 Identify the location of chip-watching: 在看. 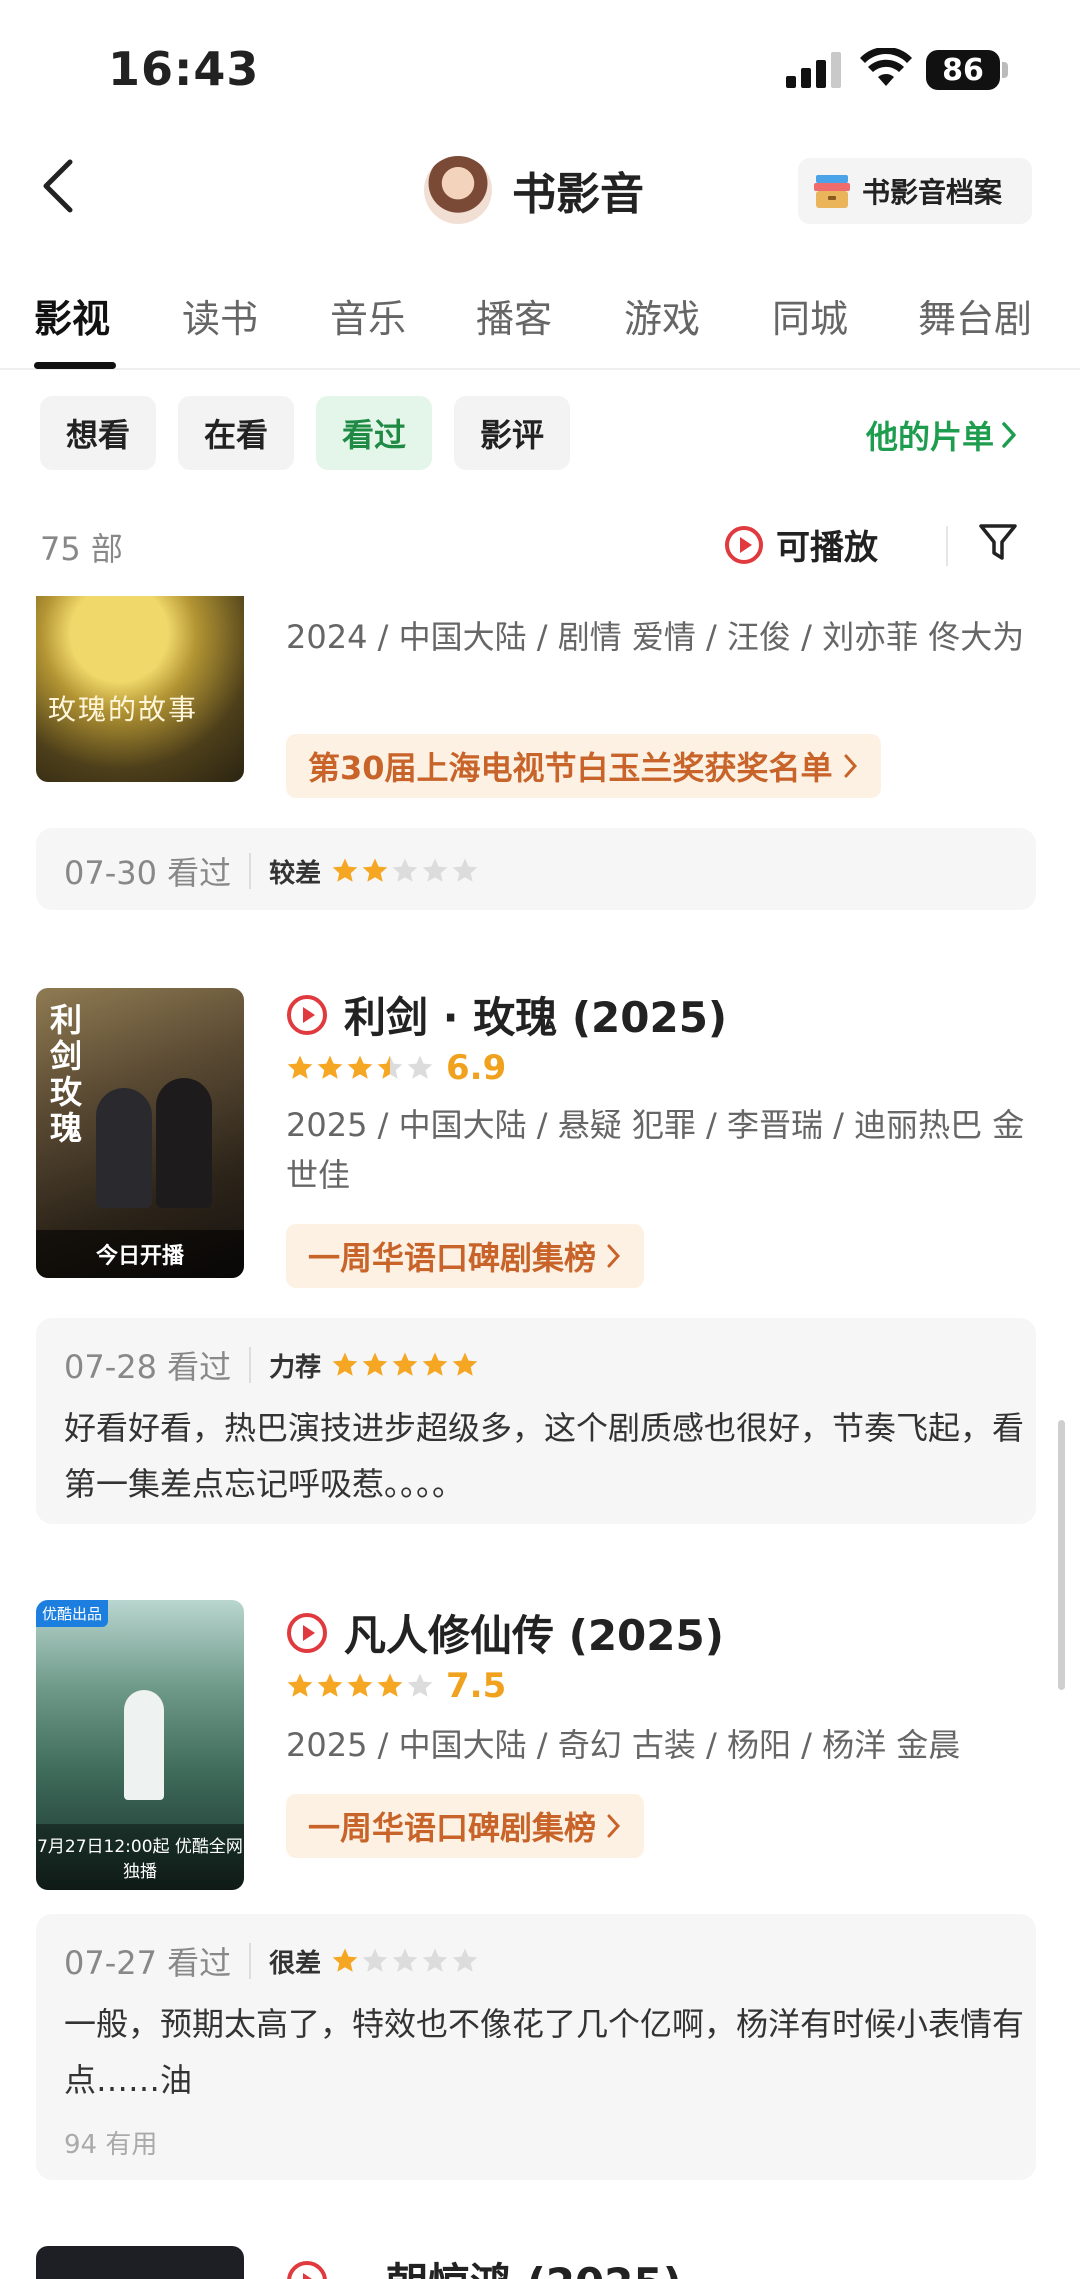
(236, 433).